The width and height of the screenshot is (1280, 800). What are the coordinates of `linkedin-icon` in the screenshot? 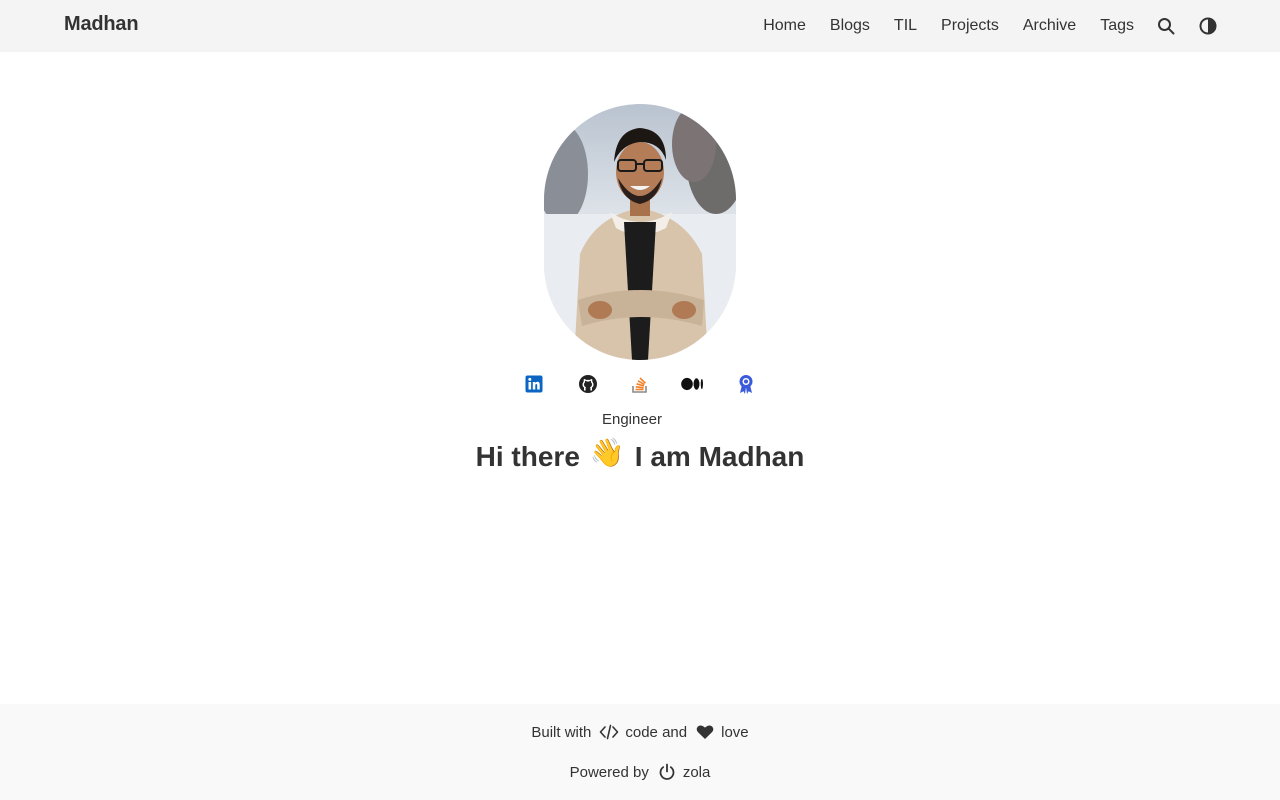 It's located at (534, 384).